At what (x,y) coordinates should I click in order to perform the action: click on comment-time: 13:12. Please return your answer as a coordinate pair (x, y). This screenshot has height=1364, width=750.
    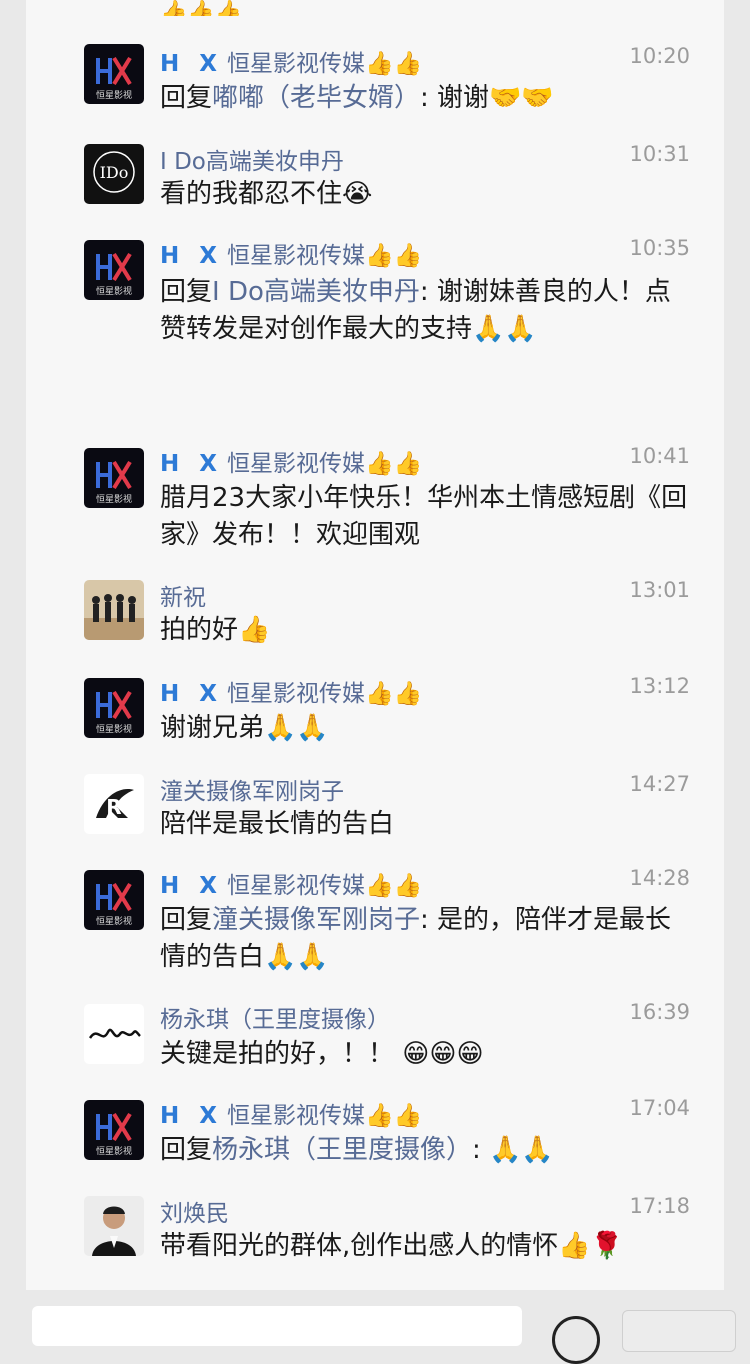
    Looking at the image, I should click on (659, 686).